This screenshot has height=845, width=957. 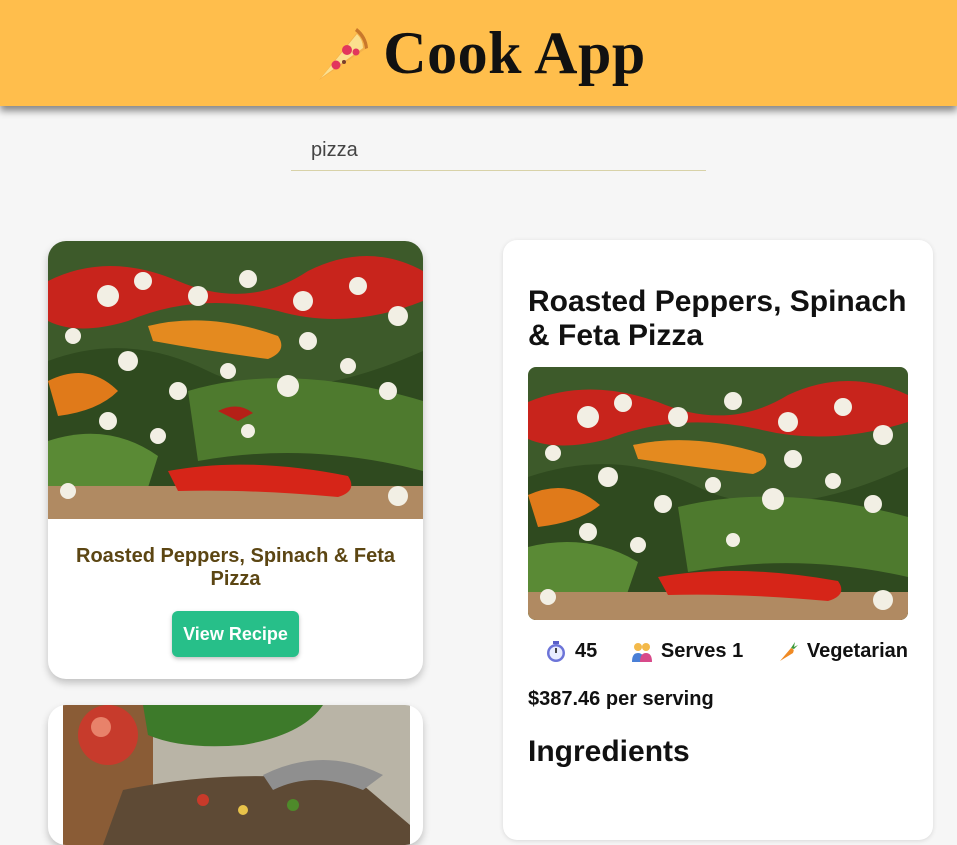 What do you see at coordinates (717, 318) in the screenshot?
I see `recipe-detail-title: Roasted Peppers, Spinach & Feta Pizza` at bounding box center [717, 318].